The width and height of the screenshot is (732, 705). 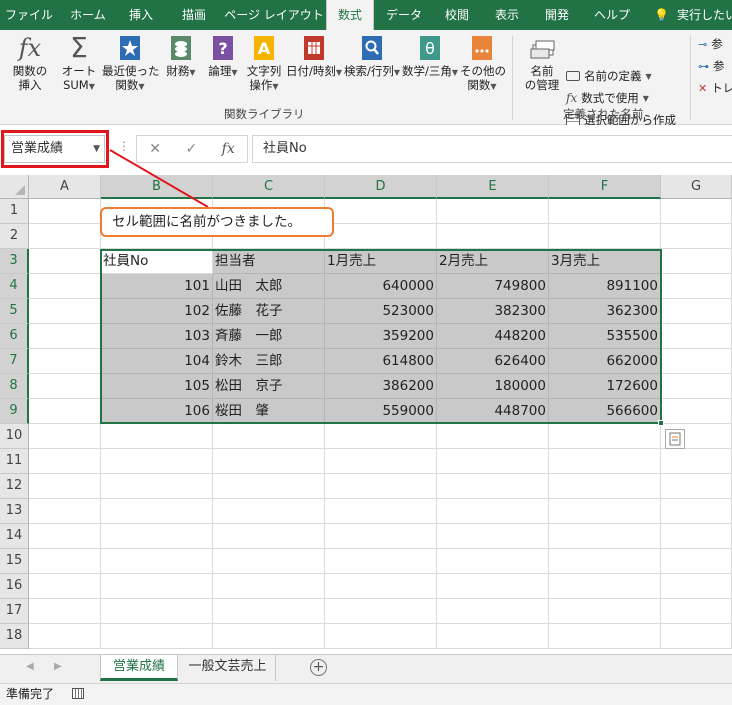 What do you see at coordinates (139, 668) in the screenshot?
I see `sheet-tab-sales: 営業成績` at bounding box center [139, 668].